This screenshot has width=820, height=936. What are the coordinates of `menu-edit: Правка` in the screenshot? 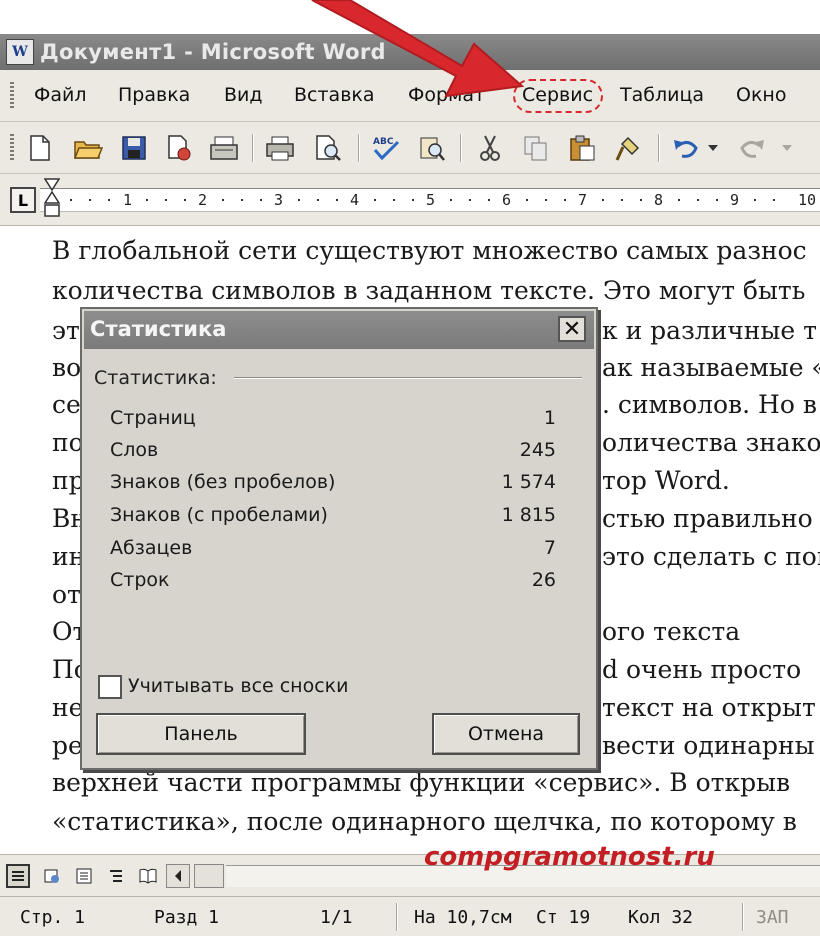 It's located at (154, 95).